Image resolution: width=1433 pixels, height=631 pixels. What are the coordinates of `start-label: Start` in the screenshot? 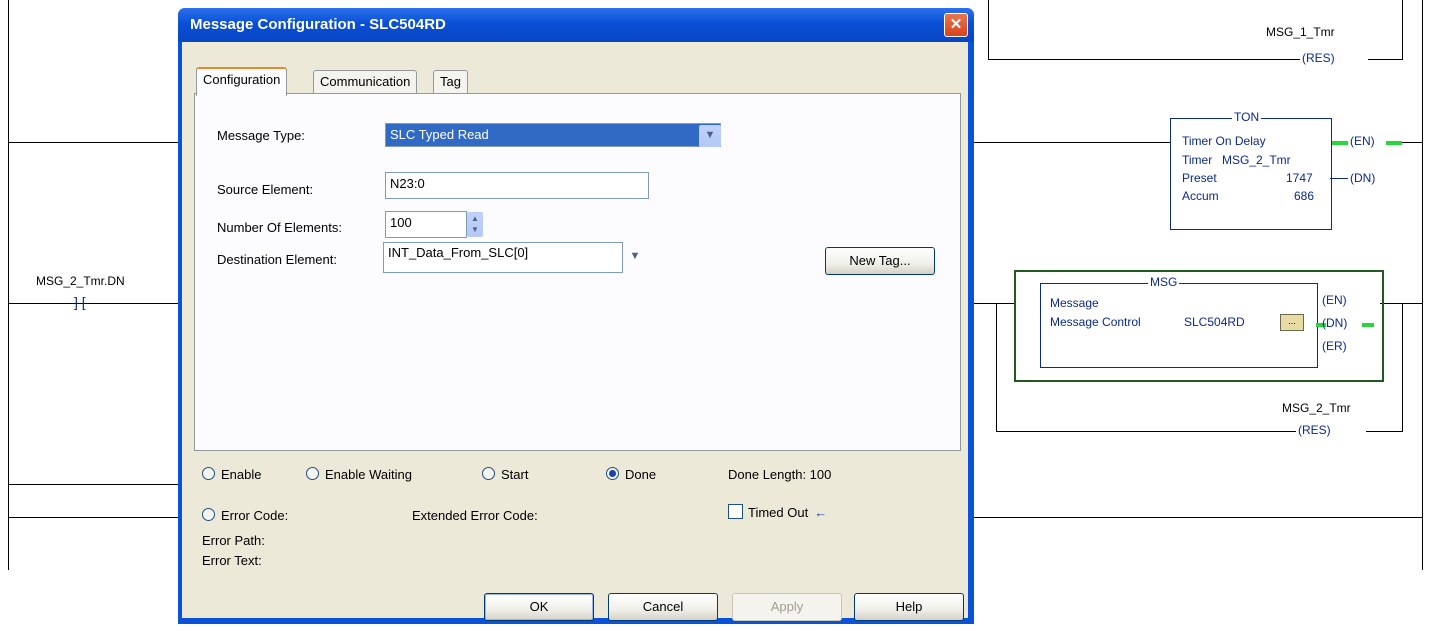 It's located at (515, 474).